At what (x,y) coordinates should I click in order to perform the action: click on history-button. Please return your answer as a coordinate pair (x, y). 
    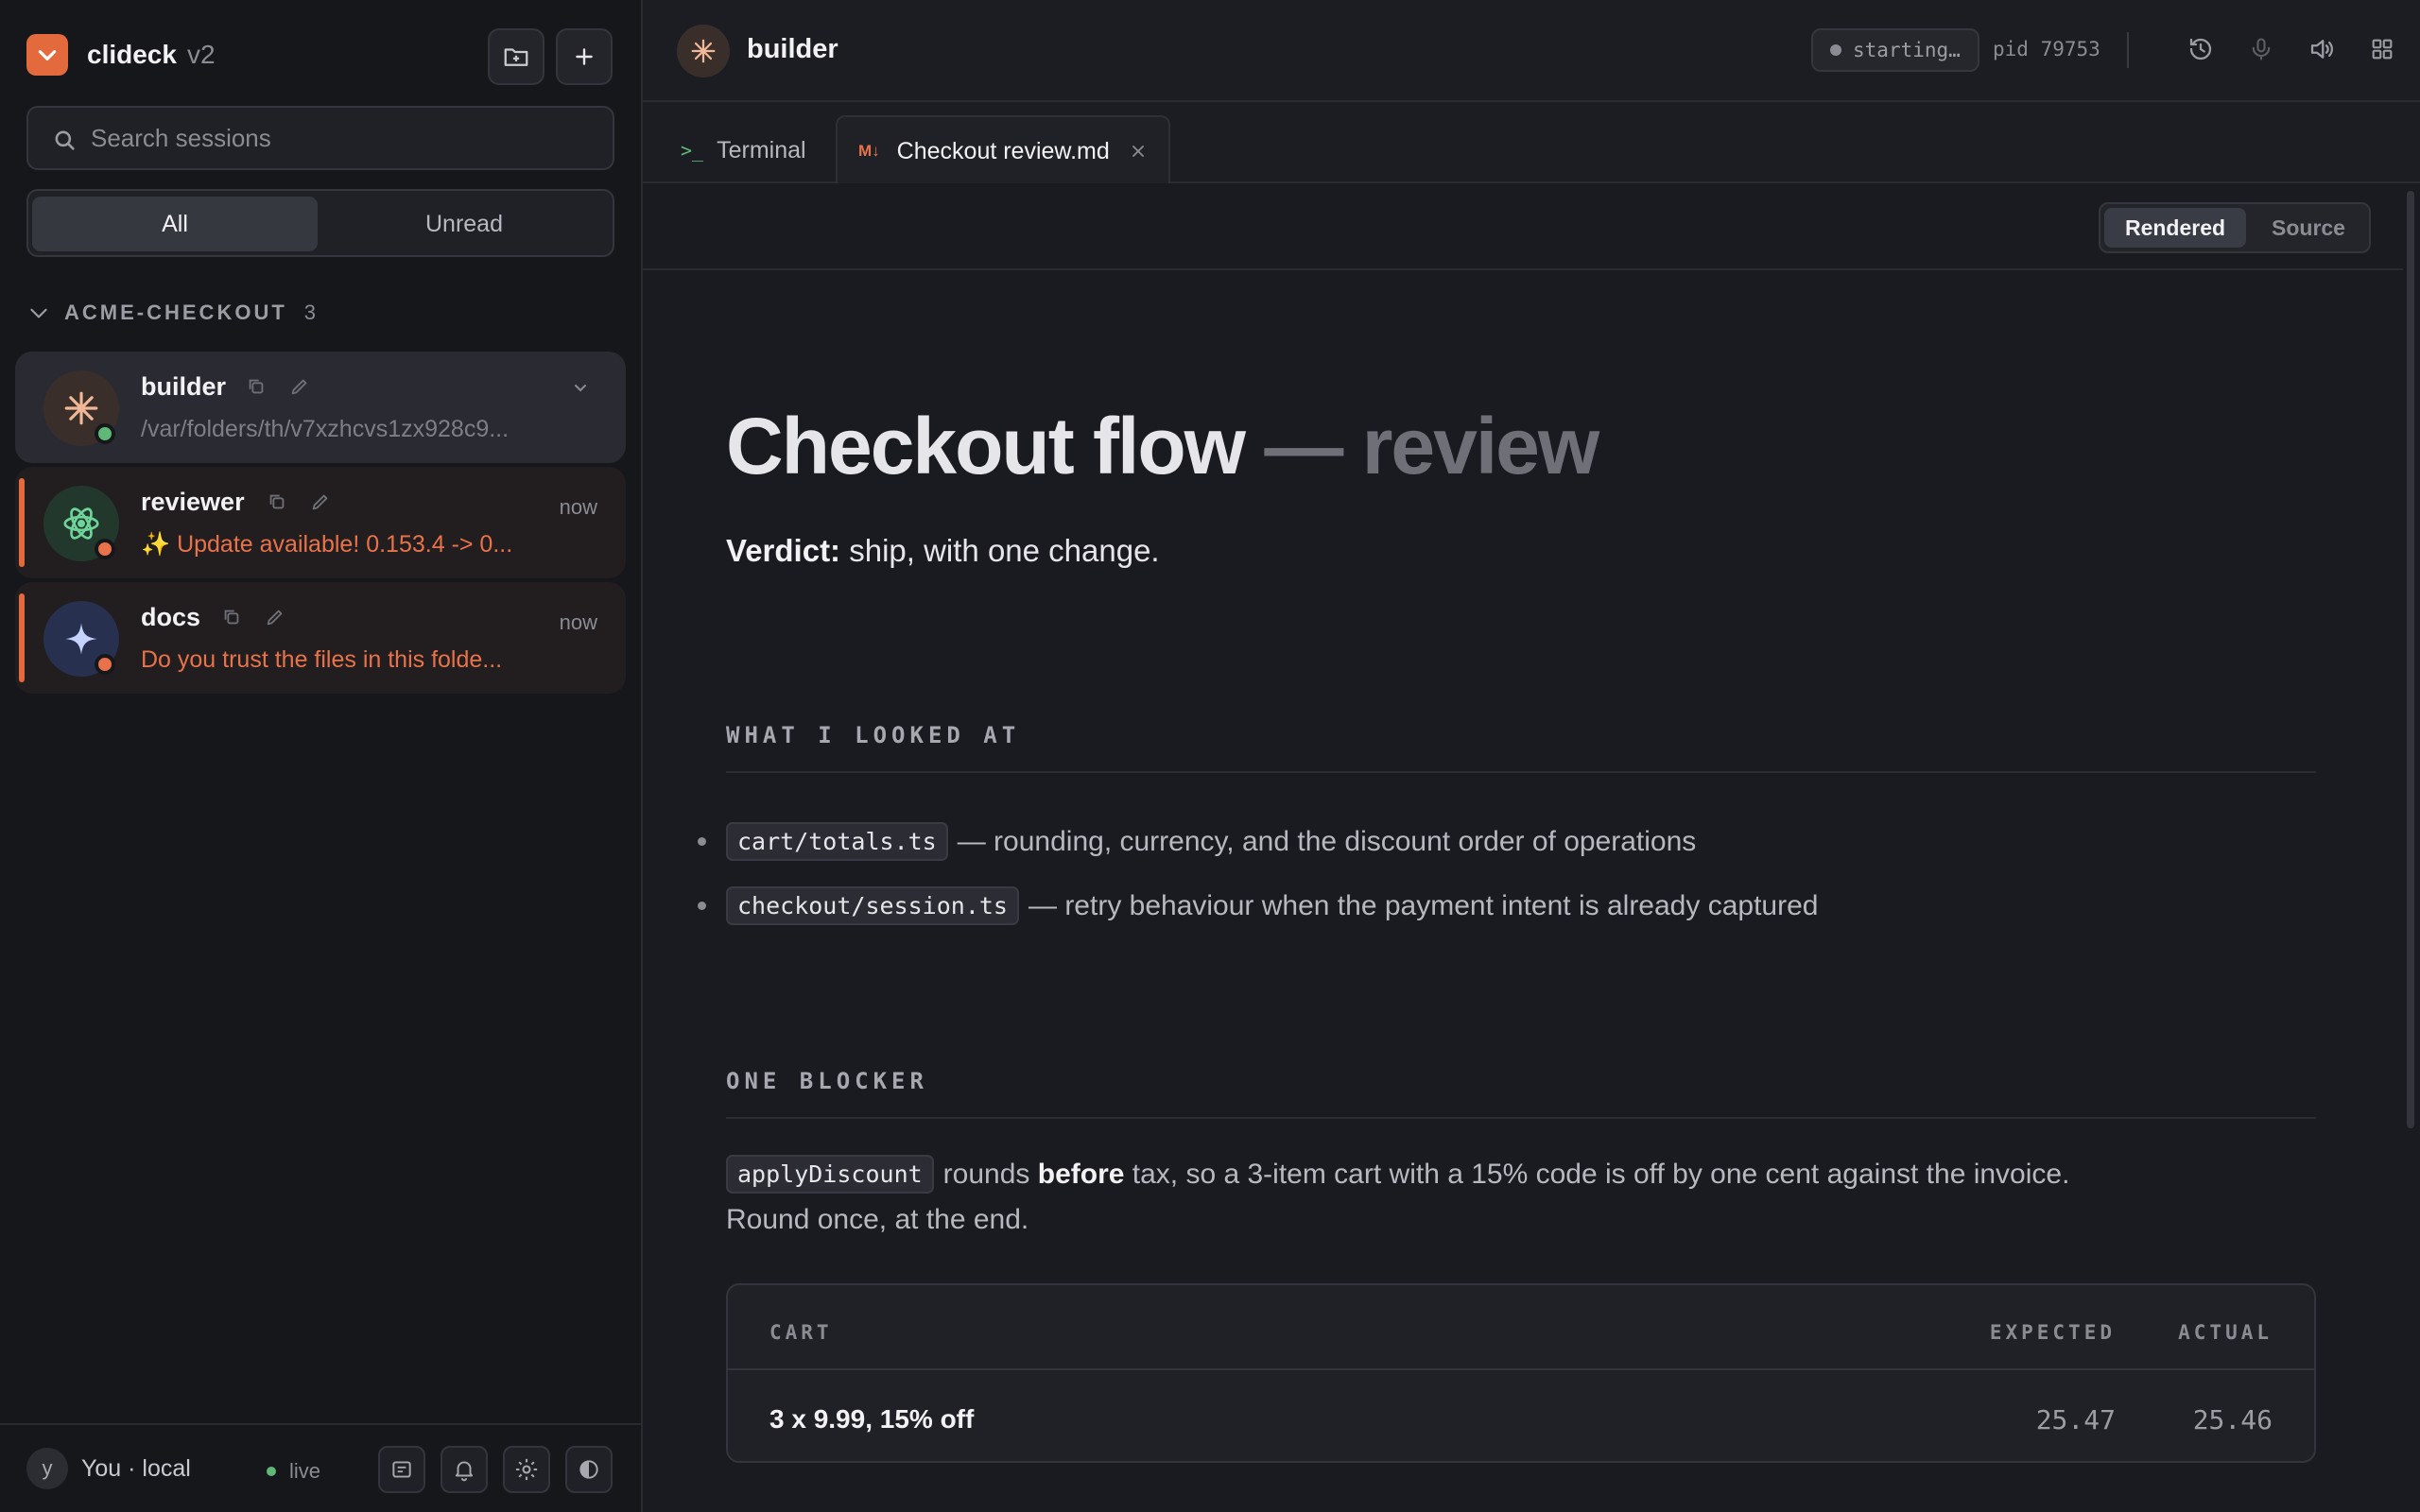
    Looking at the image, I should click on (2201, 49).